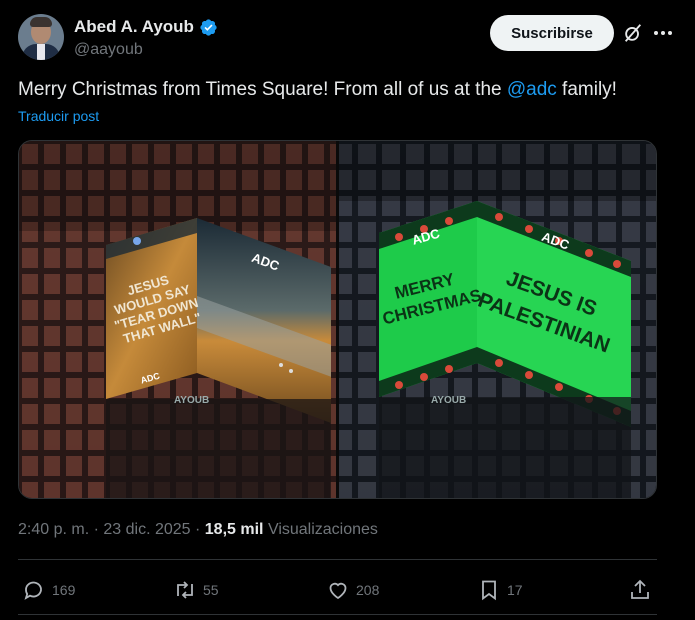 Image resolution: width=695 pixels, height=620 pixels. What do you see at coordinates (211, 590) in the screenshot?
I see `repost-count: 55` at bounding box center [211, 590].